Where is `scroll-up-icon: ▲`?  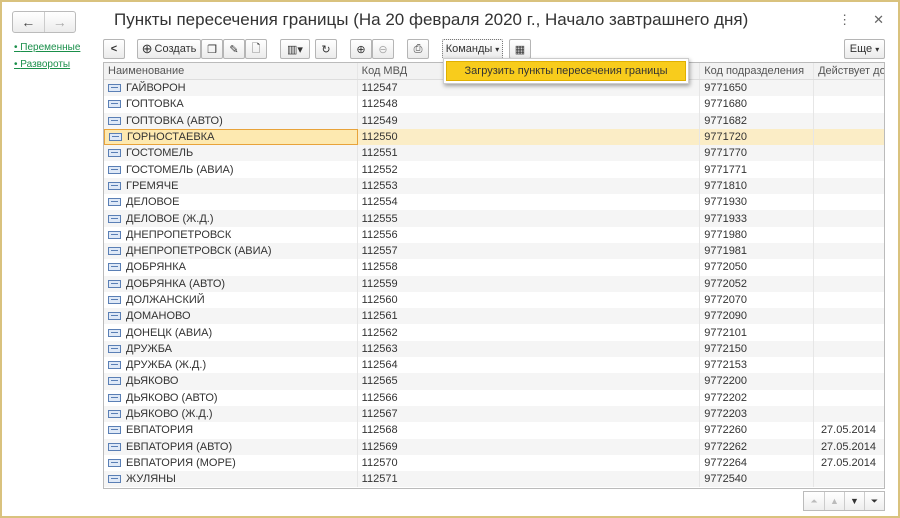 scroll-up-icon: ▲ is located at coordinates (834, 501).